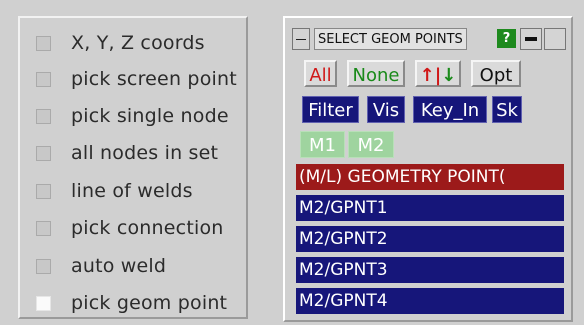 This screenshot has height=325, width=584. I want to click on checkbox-checked, so click(43, 303).